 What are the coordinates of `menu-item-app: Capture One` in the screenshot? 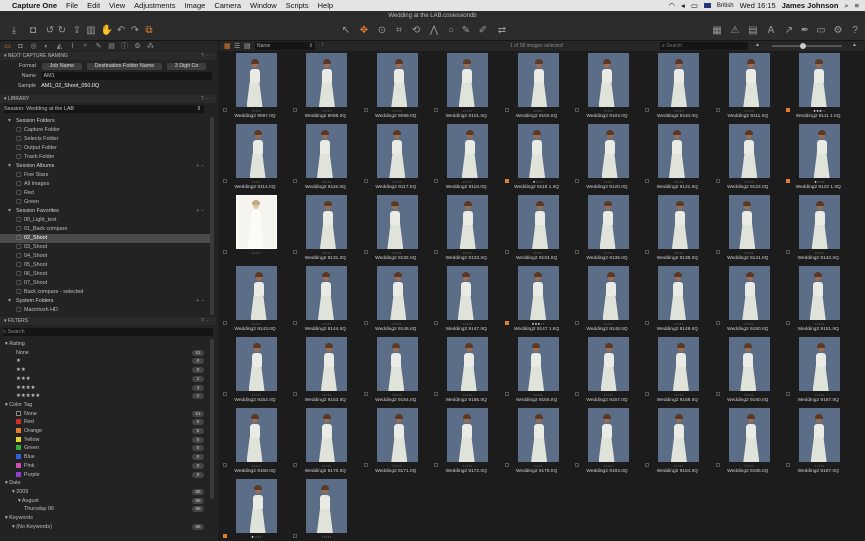 It's located at (34, 5).